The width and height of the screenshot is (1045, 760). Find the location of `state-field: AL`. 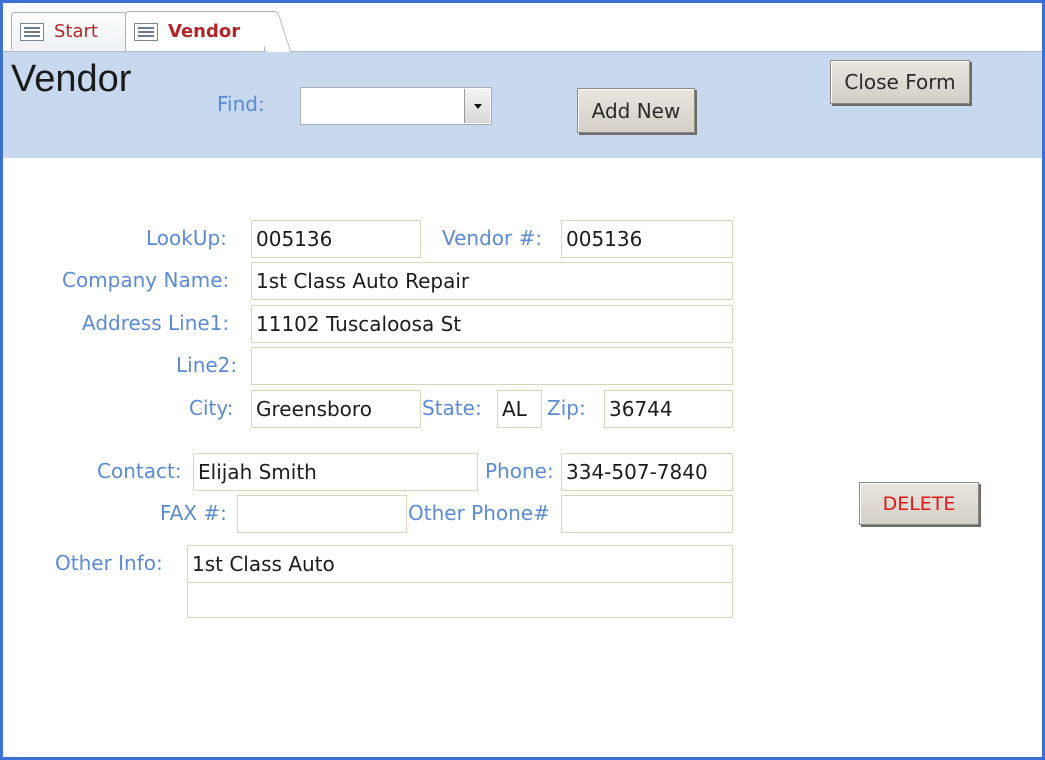

state-field: AL is located at coordinates (519, 409).